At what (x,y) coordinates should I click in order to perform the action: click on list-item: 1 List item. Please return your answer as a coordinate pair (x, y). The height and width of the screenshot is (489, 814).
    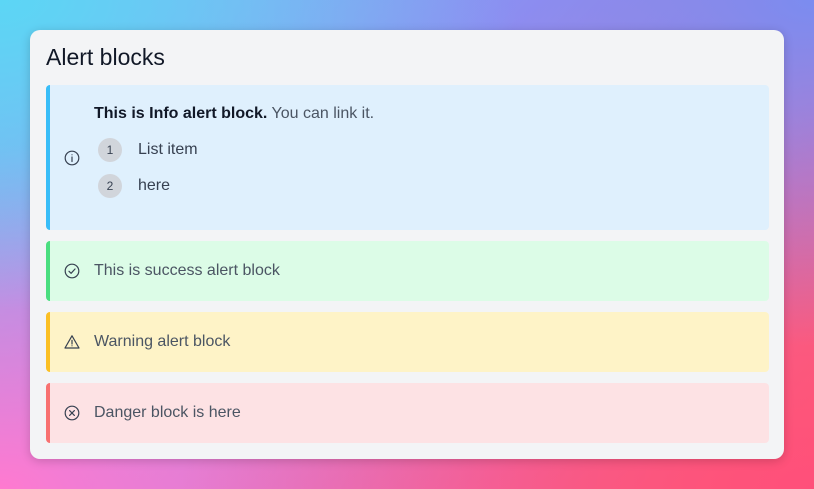
    Looking at the image, I should click on (433, 150).